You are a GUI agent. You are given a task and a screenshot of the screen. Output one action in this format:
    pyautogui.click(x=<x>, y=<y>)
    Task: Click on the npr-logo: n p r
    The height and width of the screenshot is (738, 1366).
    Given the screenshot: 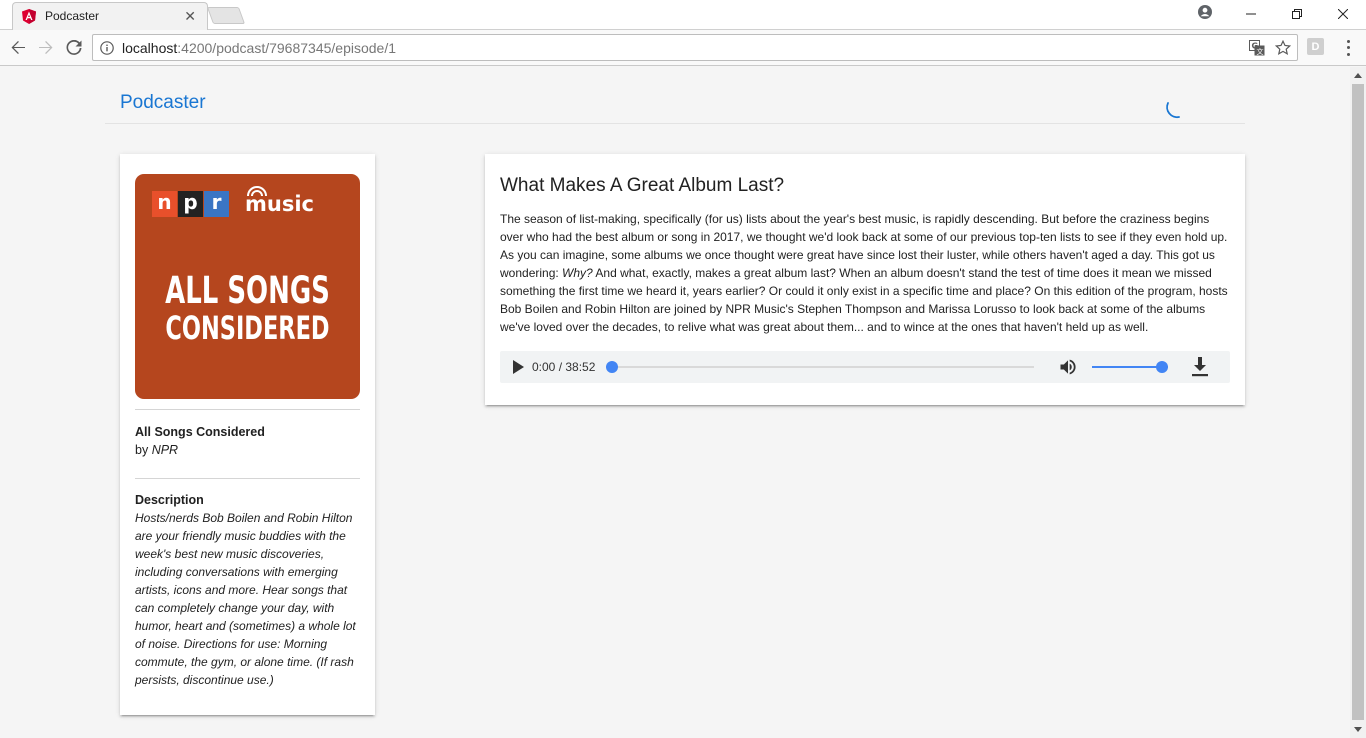 What is the action you would take?
    pyautogui.click(x=191, y=204)
    